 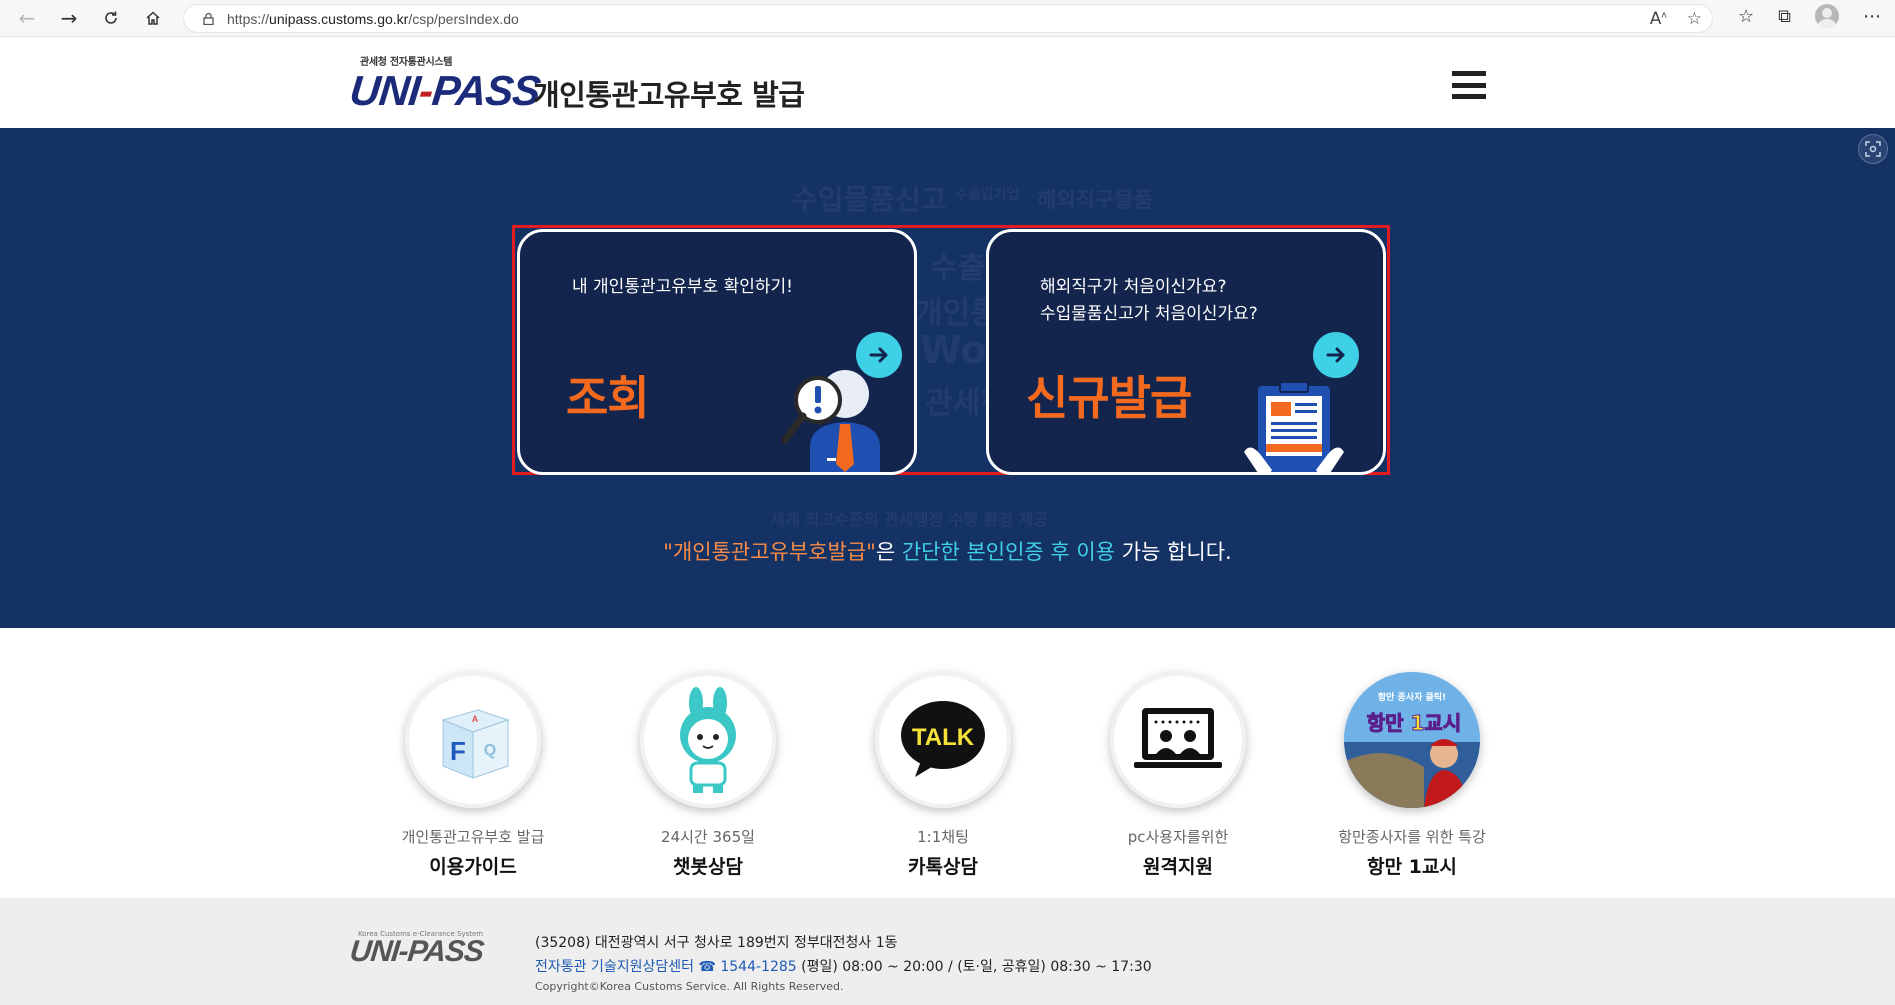 What do you see at coordinates (27, 18) in the screenshot?
I see `back-button: ←` at bounding box center [27, 18].